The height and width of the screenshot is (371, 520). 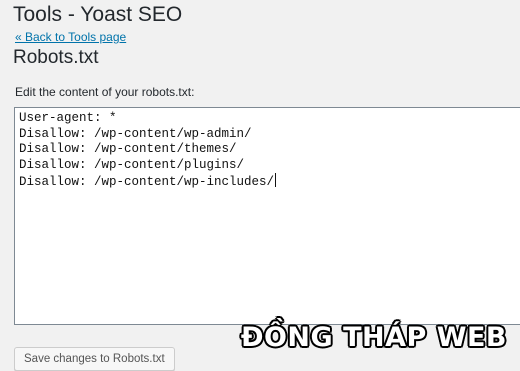 What do you see at coordinates (56, 57) in the screenshot?
I see `section-title: Robots.txt` at bounding box center [56, 57].